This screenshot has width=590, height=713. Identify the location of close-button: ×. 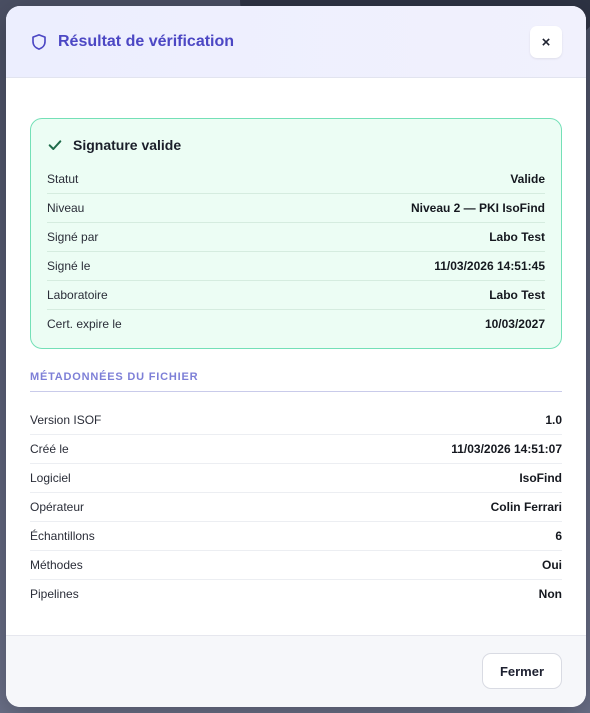
(546, 42).